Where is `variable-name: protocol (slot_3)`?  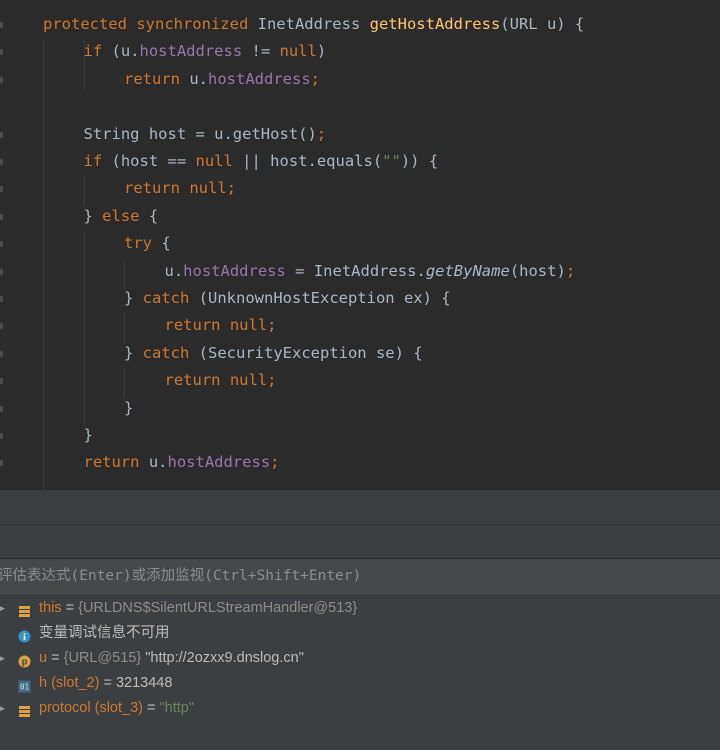 variable-name: protocol (slot_3) is located at coordinates (91, 708).